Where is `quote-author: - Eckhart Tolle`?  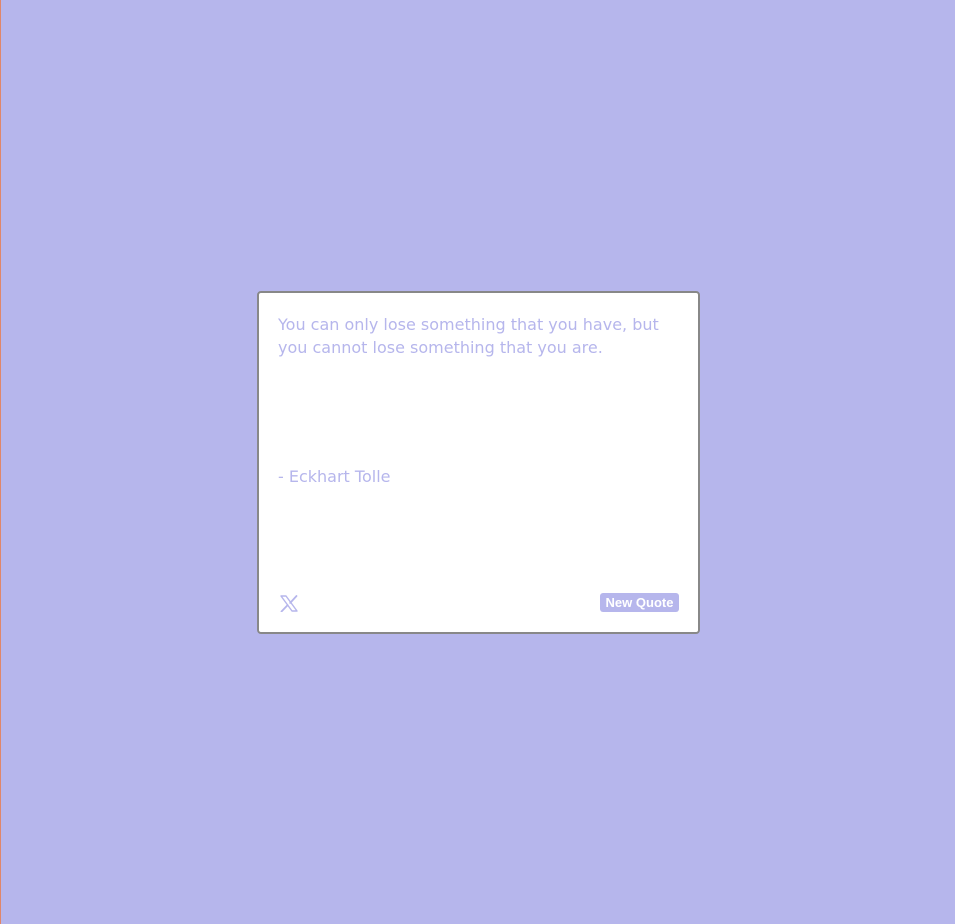
quote-author: - Eckhart Tolle is located at coordinates (334, 476).